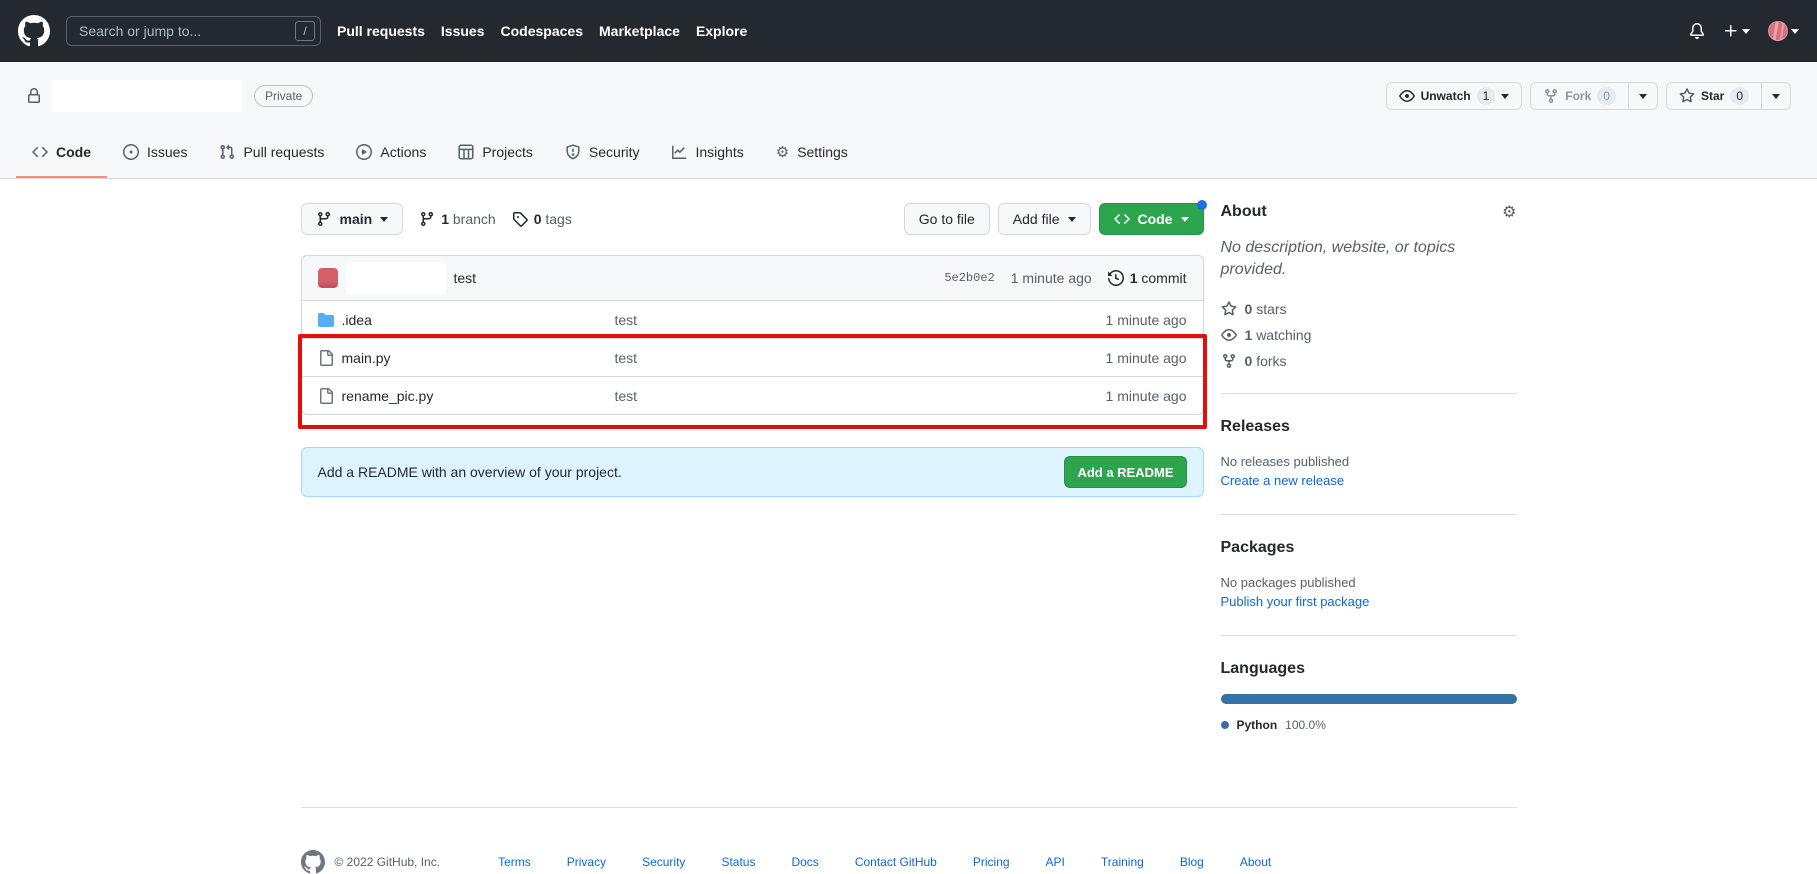  I want to click on branch-selector-button: main, so click(352, 219).